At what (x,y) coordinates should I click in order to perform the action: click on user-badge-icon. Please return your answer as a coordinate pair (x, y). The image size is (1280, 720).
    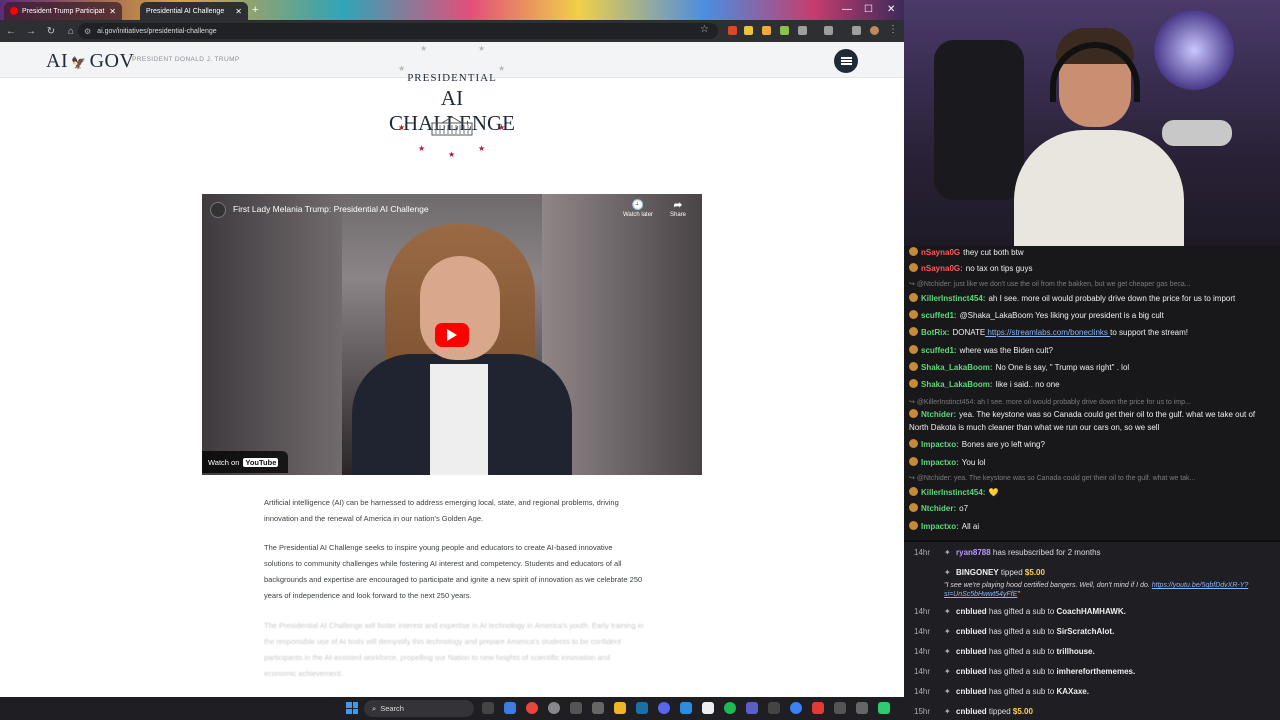
    Looking at the image, I should click on (913, 314).